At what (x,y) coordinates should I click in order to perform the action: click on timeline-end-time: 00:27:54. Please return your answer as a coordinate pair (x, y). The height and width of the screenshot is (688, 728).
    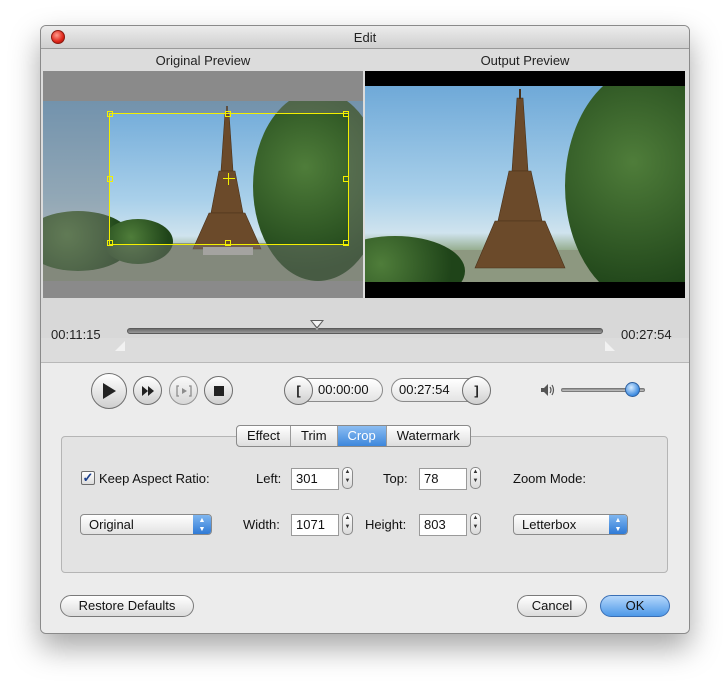
    Looking at the image, I should click on (646, 334).